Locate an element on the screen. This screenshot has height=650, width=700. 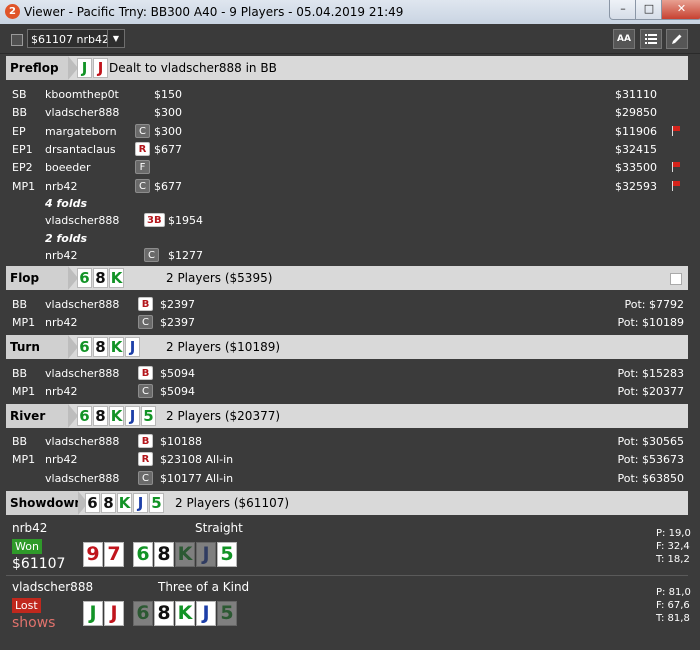
stat-line: F: 67,6 is located at coordinates (673, 605).